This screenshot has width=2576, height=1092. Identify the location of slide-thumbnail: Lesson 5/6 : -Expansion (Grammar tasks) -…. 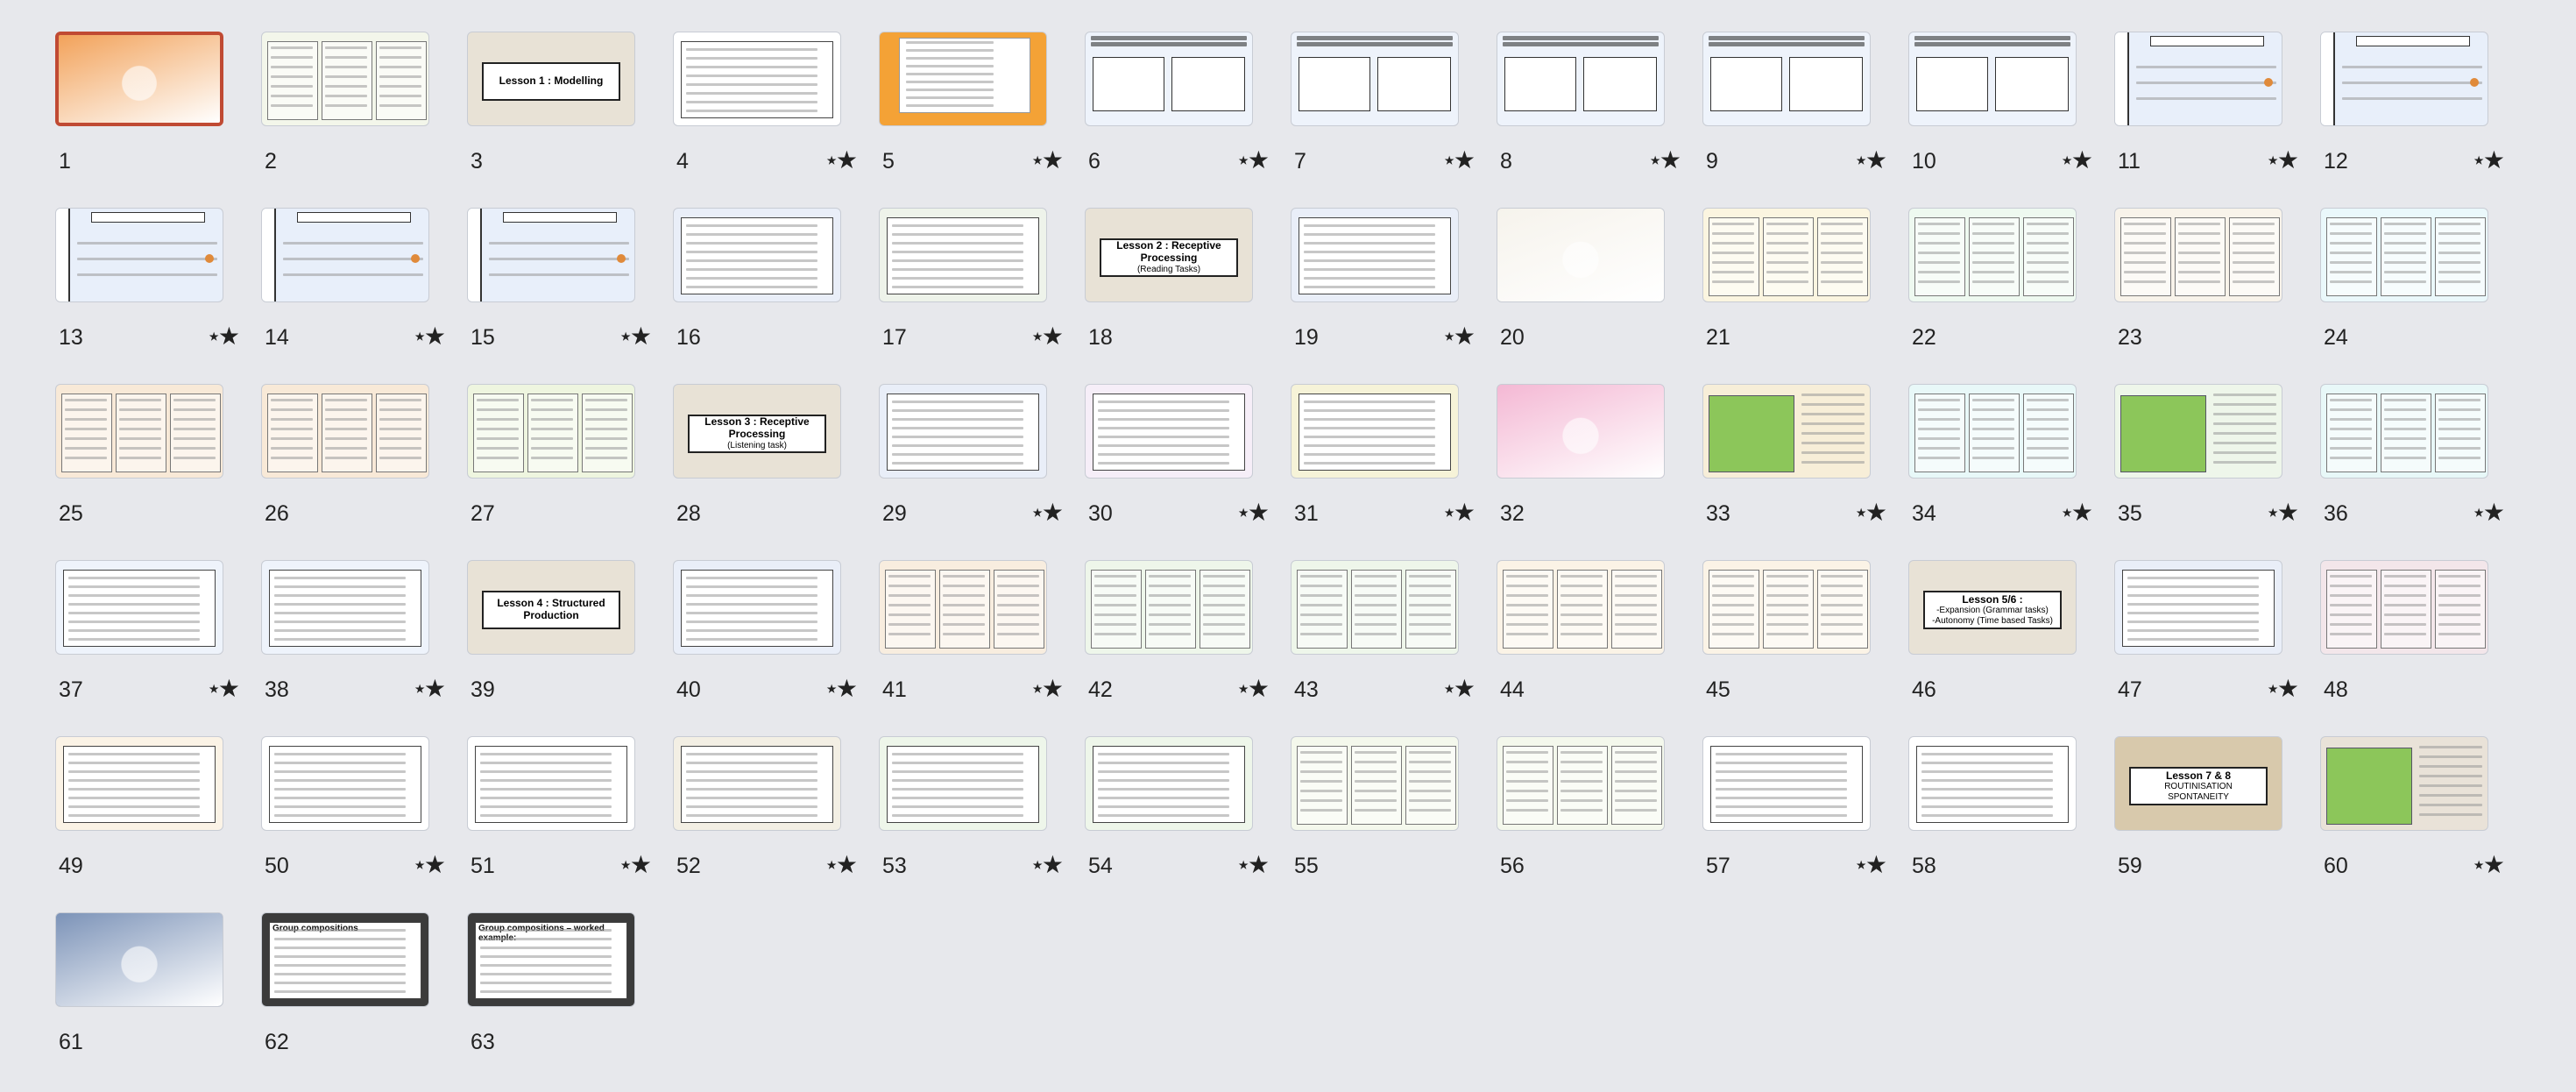
(1992, 607).